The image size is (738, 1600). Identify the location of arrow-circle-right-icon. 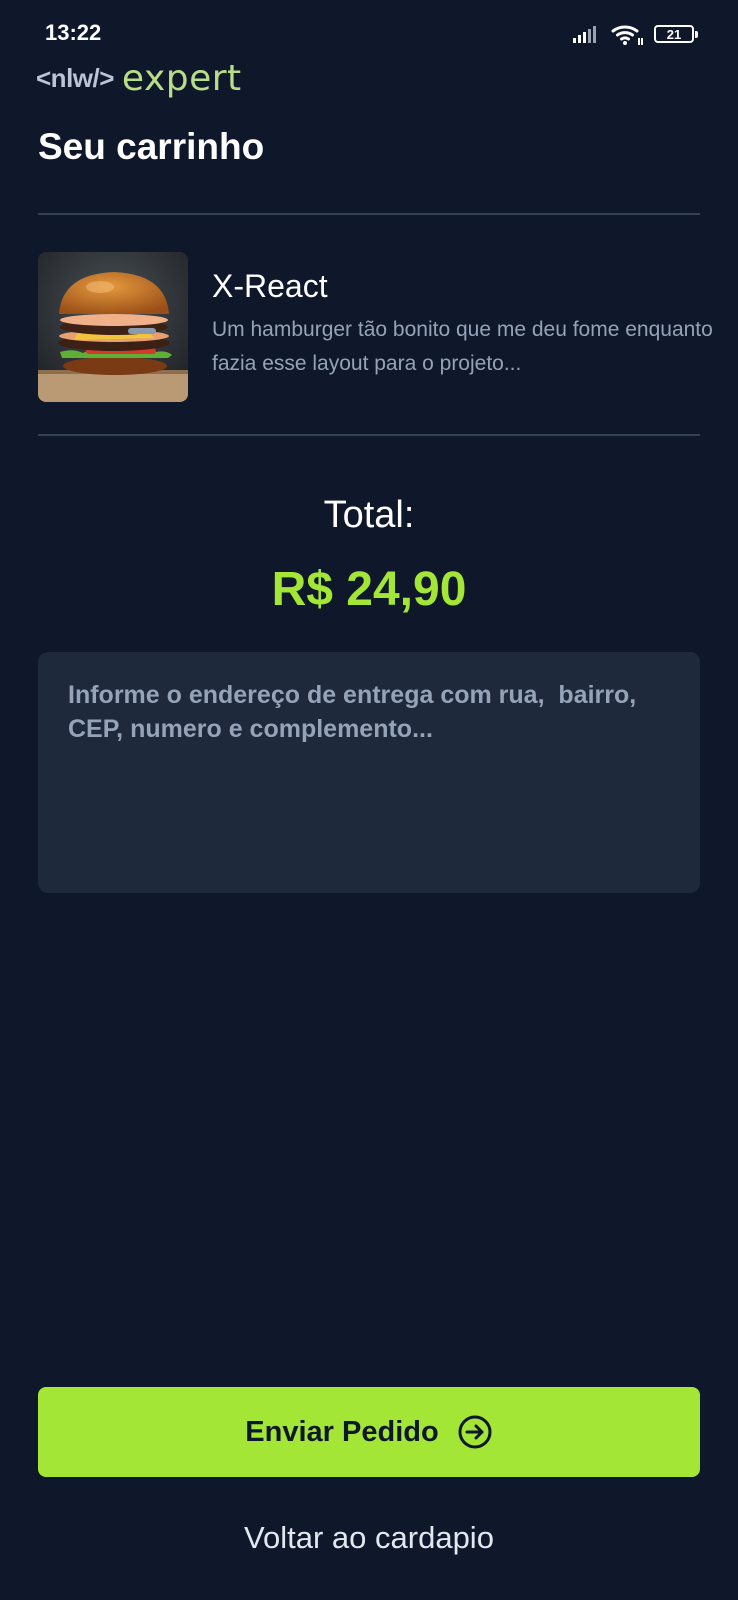
(475, 1432).